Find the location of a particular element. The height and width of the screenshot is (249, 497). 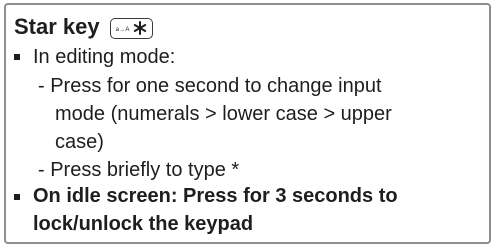

title-row: Star key a→A is located at coordinates (83, 27).